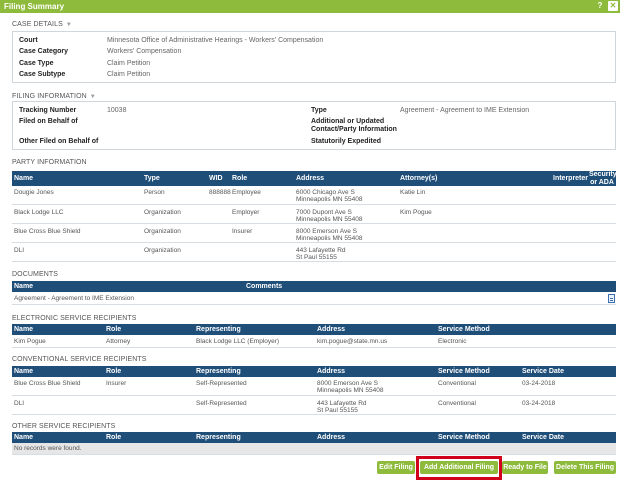 This screenshot has width=620, height=486. Describe the element at coordinates (319, 110) in the screenshot. I see `type-label: Type` at that location.